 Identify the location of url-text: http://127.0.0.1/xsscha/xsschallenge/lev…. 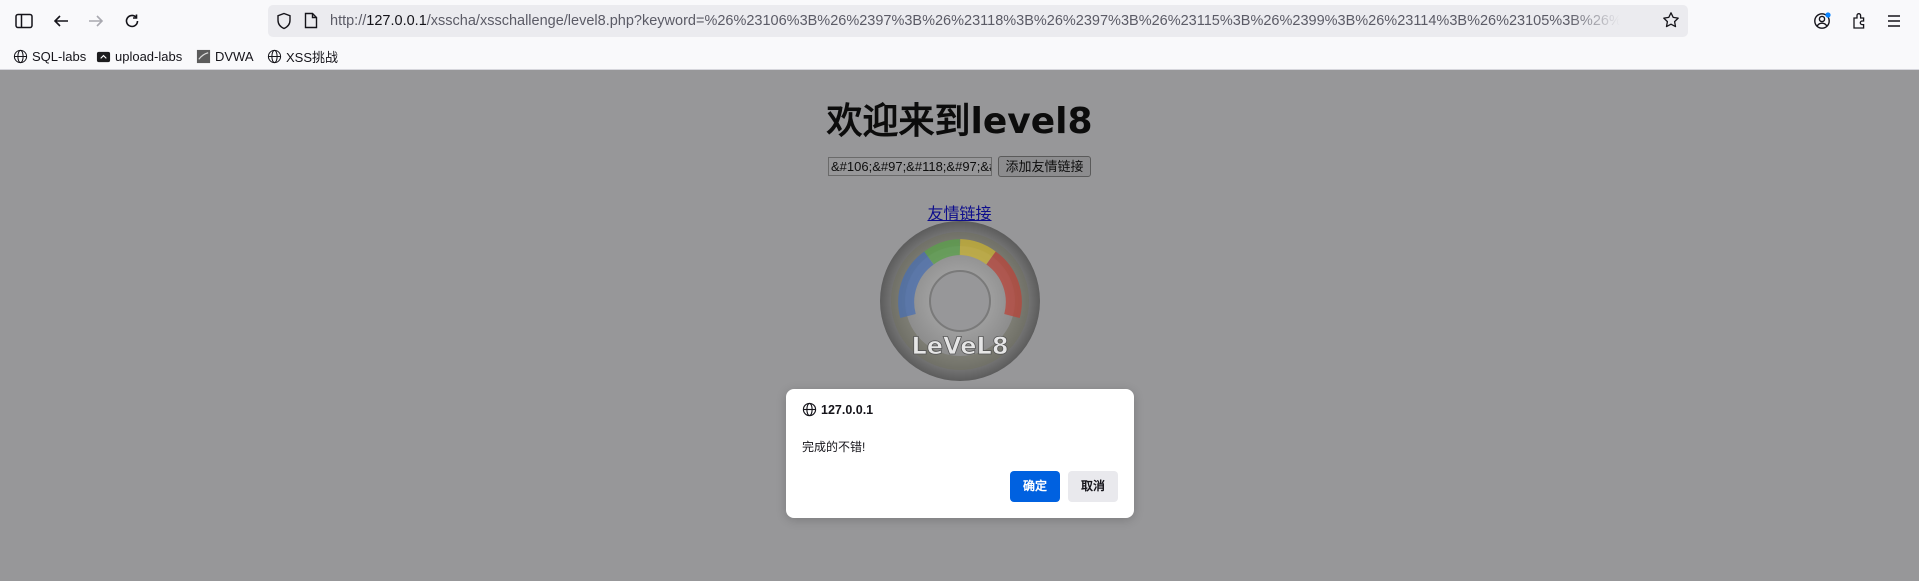
(975, 21).